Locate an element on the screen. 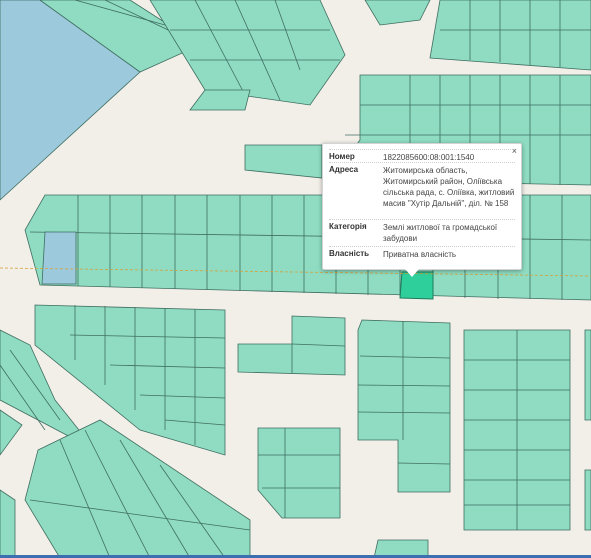  popup-row-ownership: Власність Приватна власність is located at coordinates (422, 253).